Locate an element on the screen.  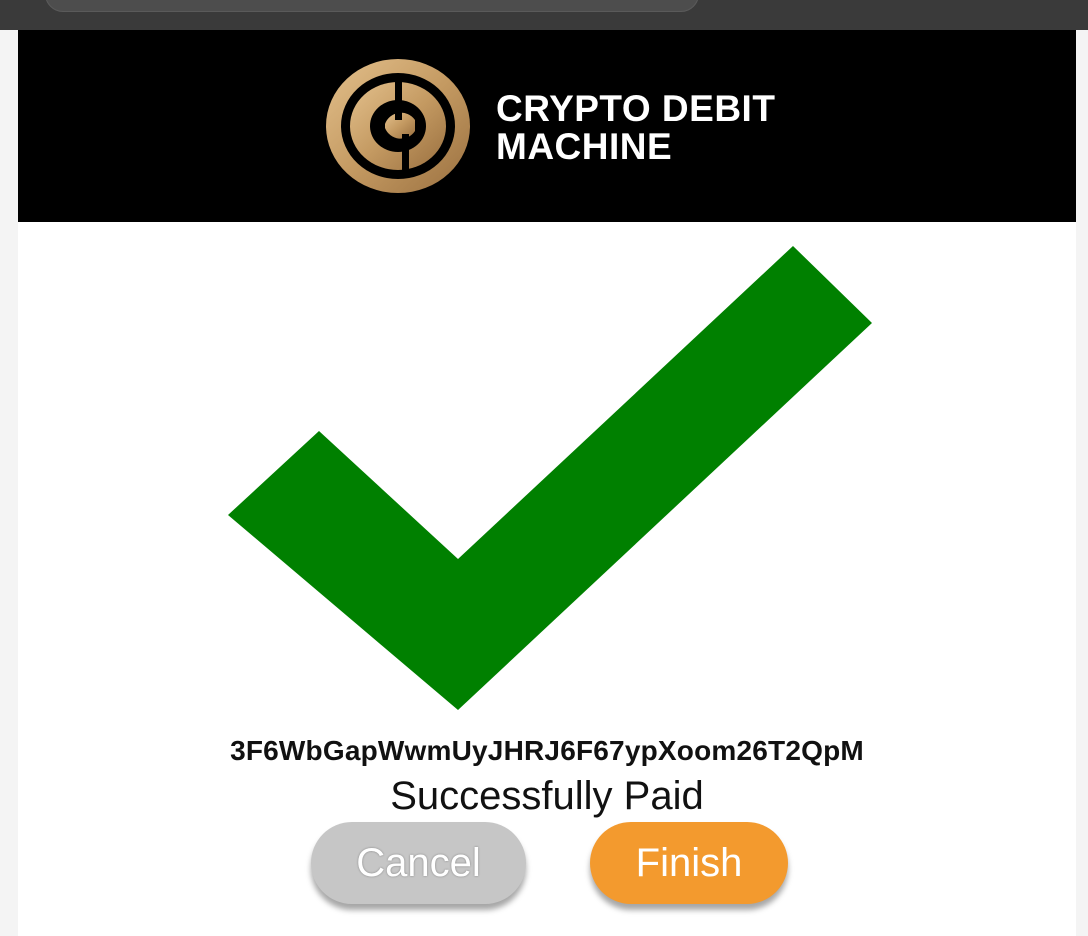
finish-button: Finish is located at coordinates (689, 863).